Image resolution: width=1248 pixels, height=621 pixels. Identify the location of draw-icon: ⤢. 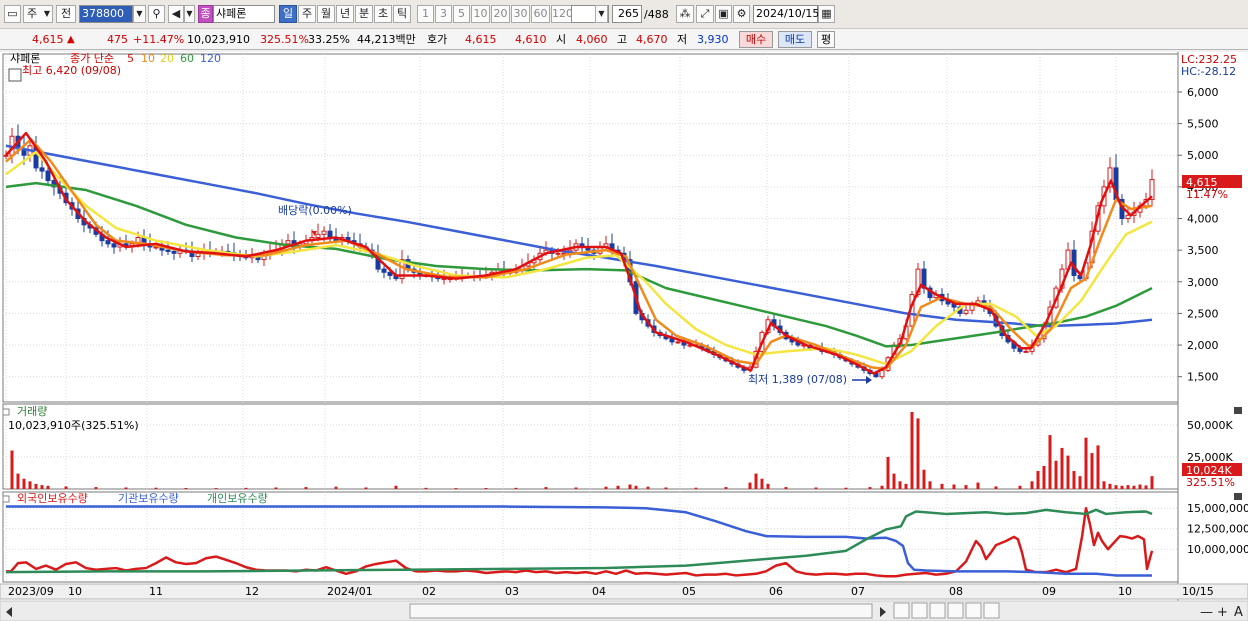
(705, 14).